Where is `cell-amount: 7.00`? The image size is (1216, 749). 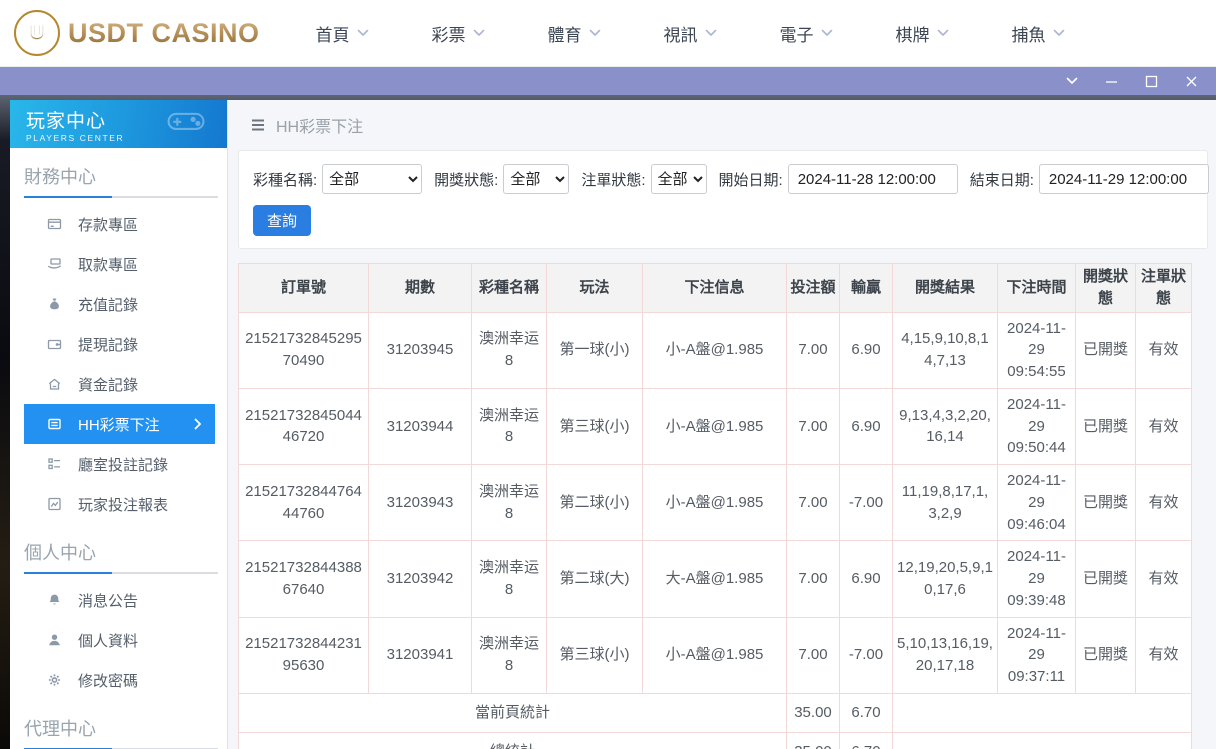 cell-amount: 7.00 is located at coordinates (813, 655).